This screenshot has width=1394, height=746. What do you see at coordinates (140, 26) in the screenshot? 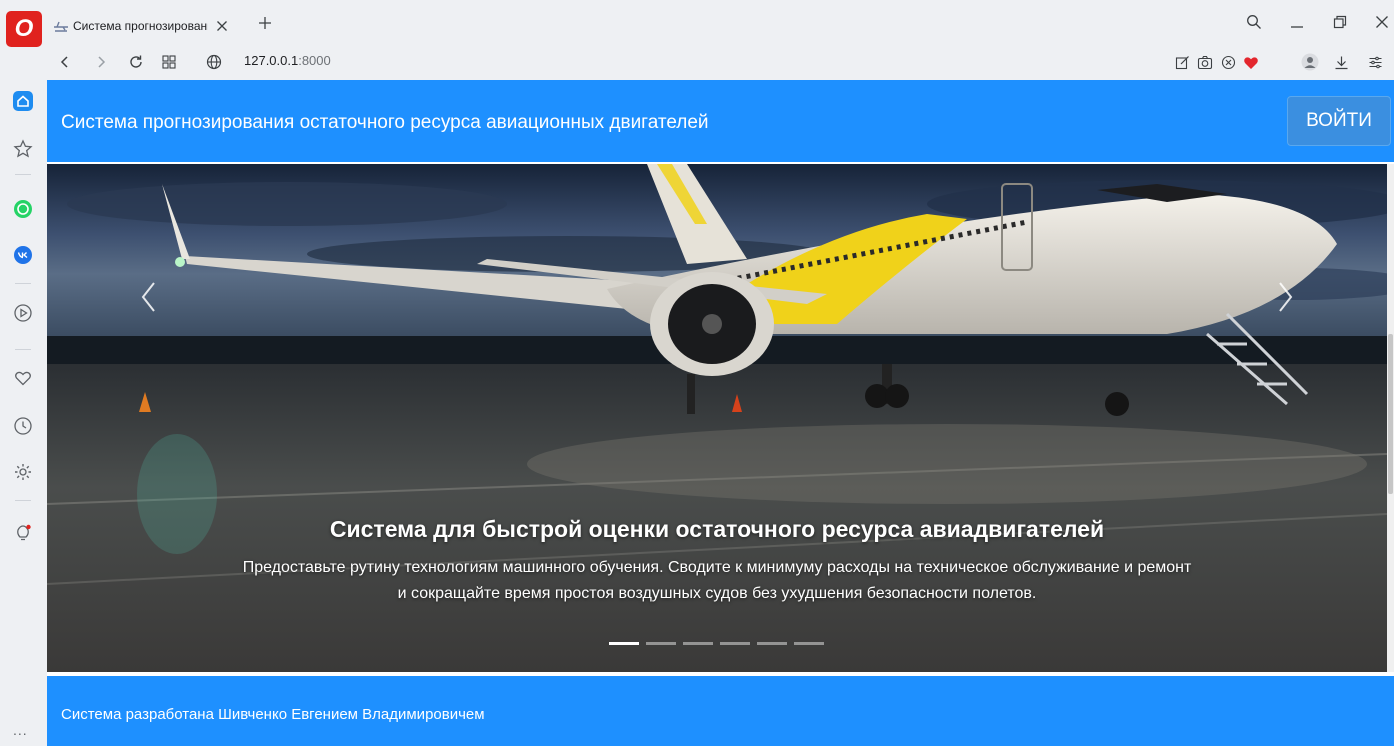
I see `tab-title: Система прогнозировани` at bounding box center [140, 26].